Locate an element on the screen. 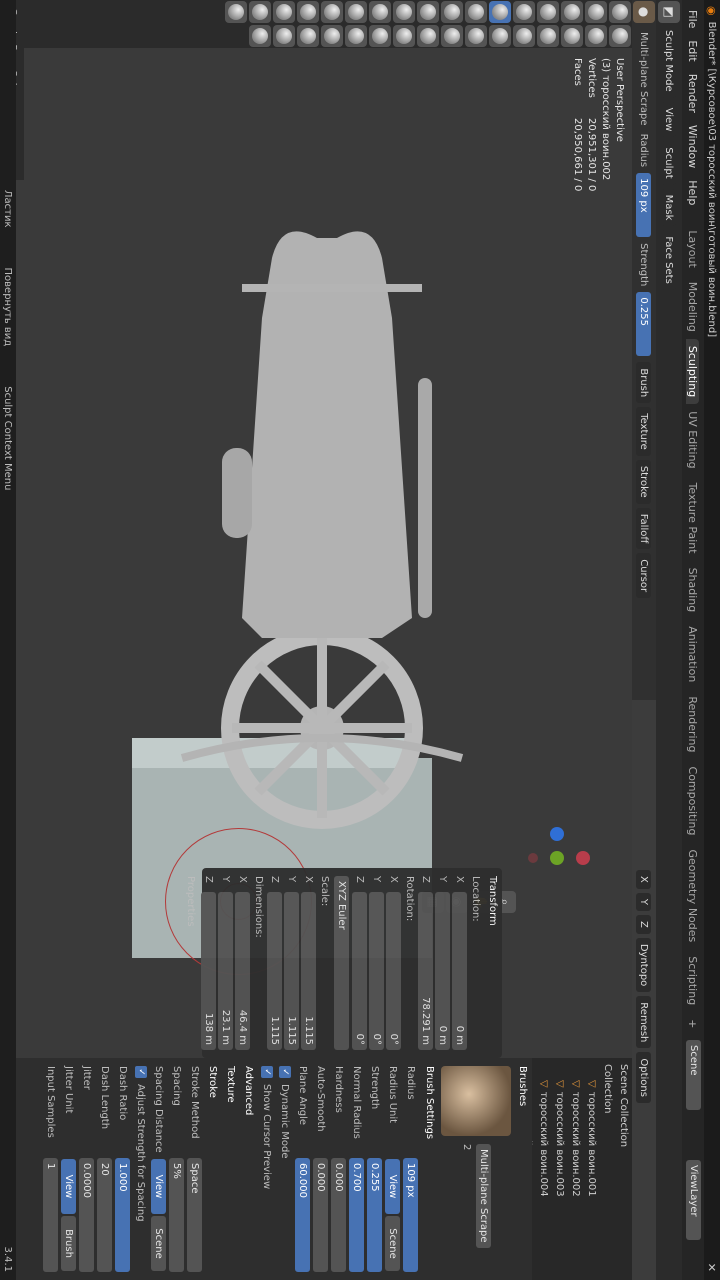 The width and height of the screenshot is (720, 1280). z-axis-toggle: Z is located at coordinates (644, 924).